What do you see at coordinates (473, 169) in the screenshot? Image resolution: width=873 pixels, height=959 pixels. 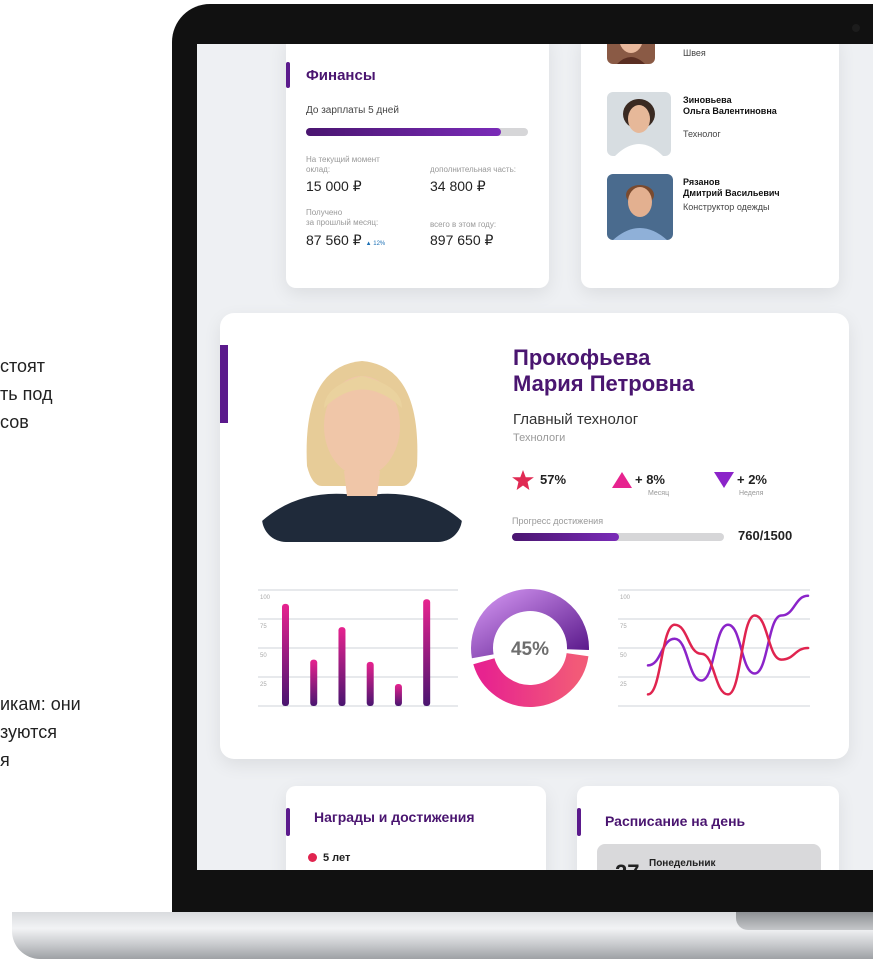 I see `extra-label: дополнительная часть:` at bounding box center [473, 169].